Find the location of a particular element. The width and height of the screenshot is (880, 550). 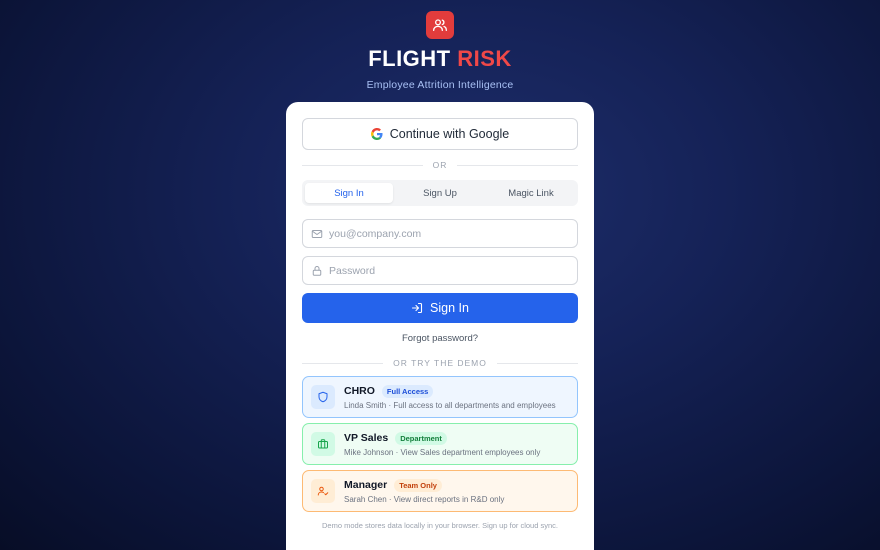

or-divider: OR is located at coordinates (440, 165).